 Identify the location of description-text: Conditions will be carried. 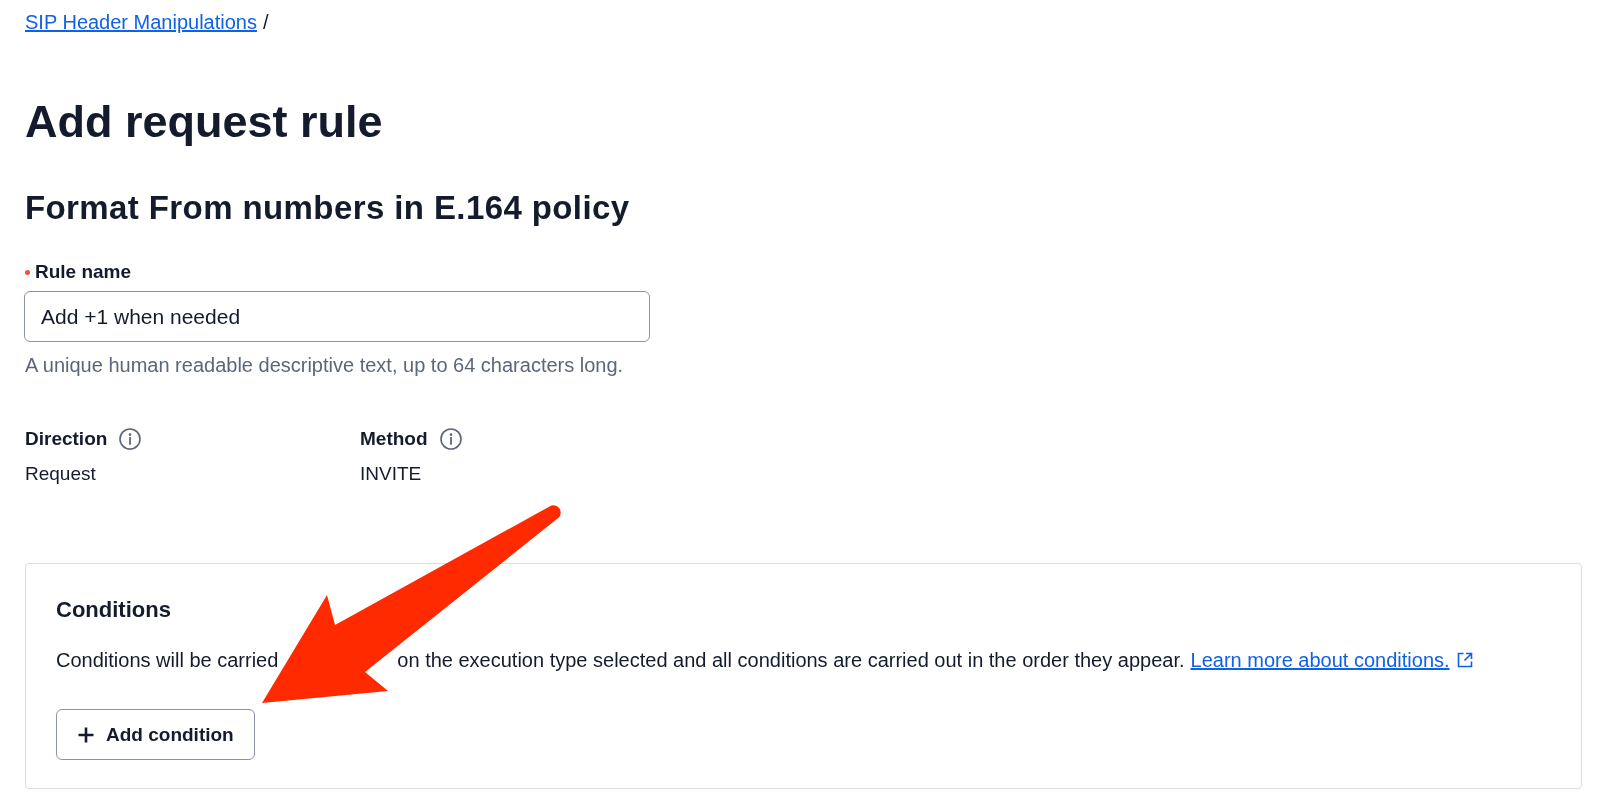
(167, 660).